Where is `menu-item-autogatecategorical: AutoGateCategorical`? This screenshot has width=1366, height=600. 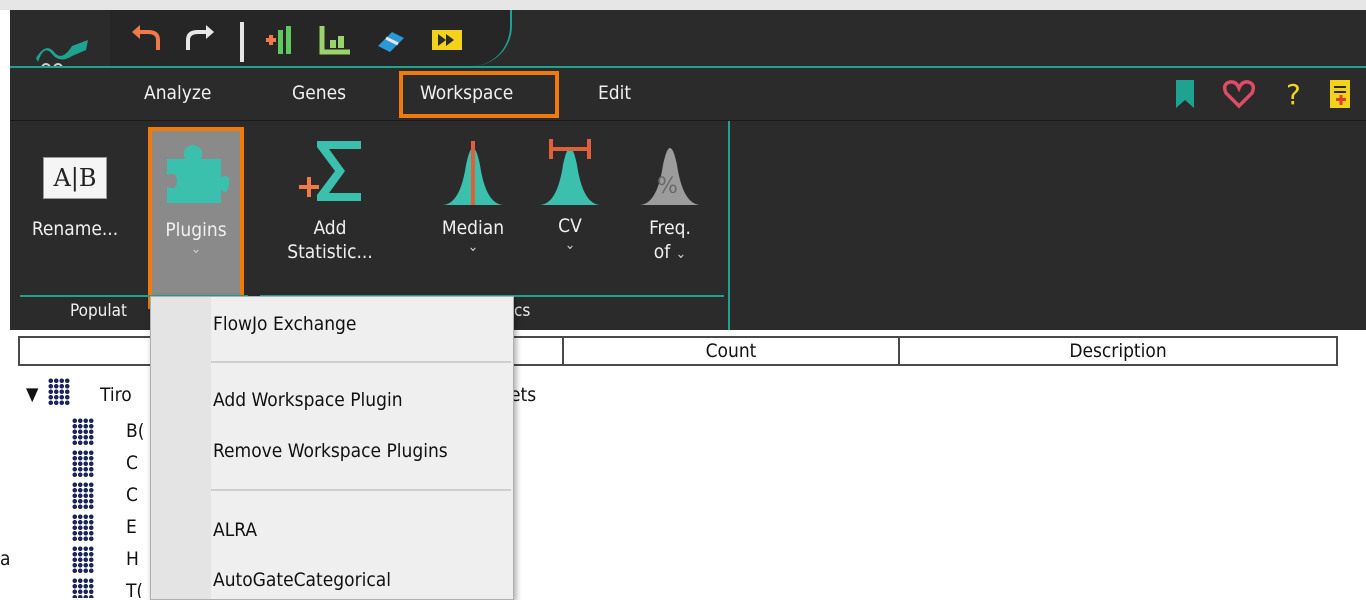 menu-item-autogatecategorical: AutoGateCategorical is located at coordinates (302, 580).